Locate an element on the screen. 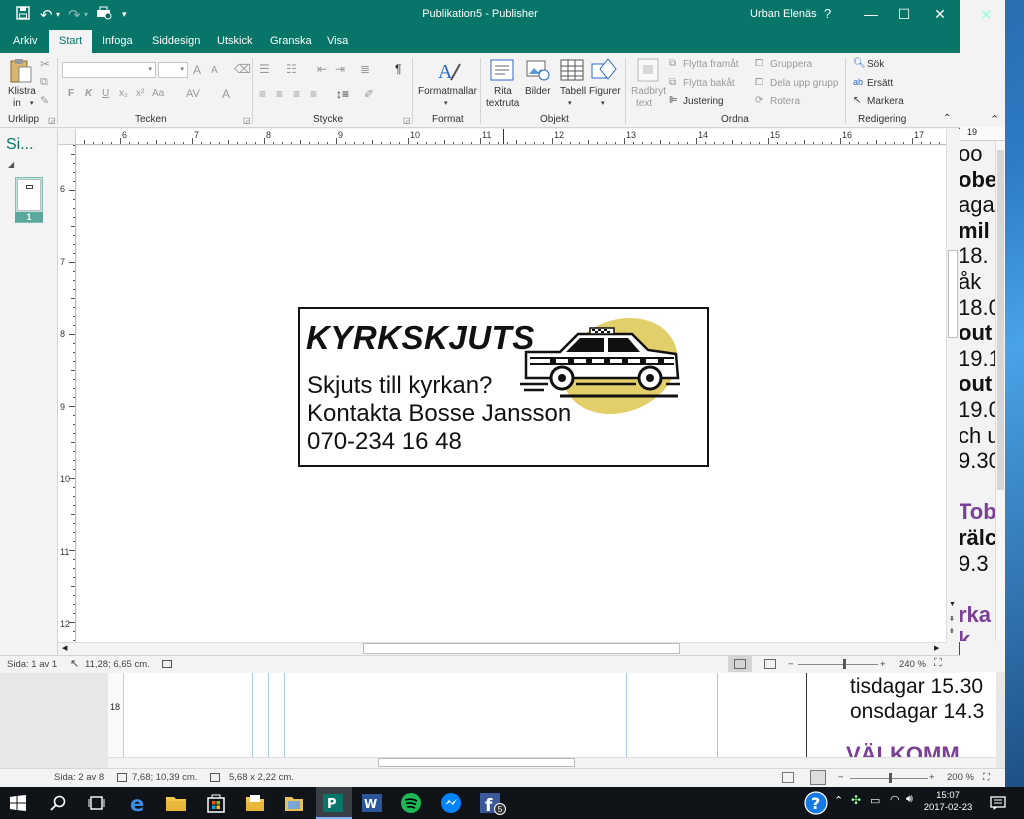 This screenshot has height=819, width=1024. replace-icon: ab is located at coordinates (858, 82).